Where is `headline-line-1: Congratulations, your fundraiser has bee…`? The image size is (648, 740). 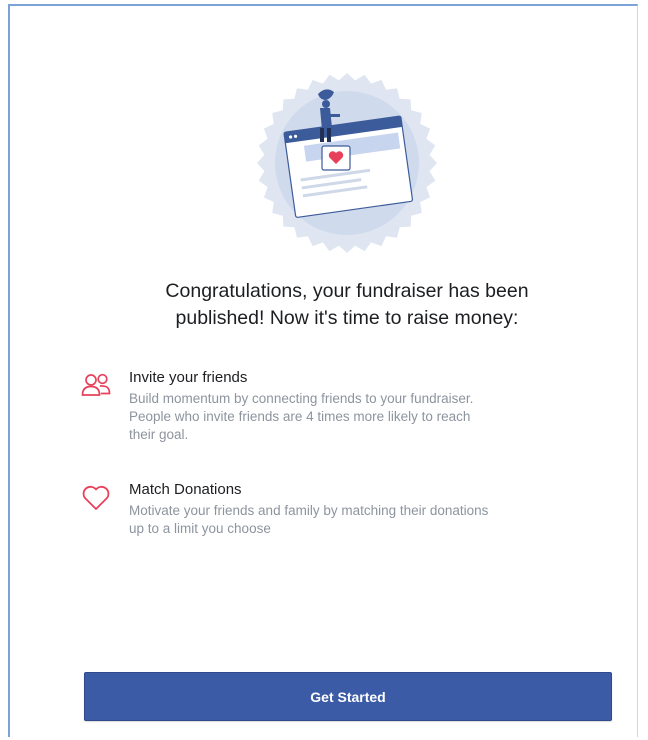
headline-line-1: Congratulations, your fundraiser has bee… is located at coordinates (347, 291).